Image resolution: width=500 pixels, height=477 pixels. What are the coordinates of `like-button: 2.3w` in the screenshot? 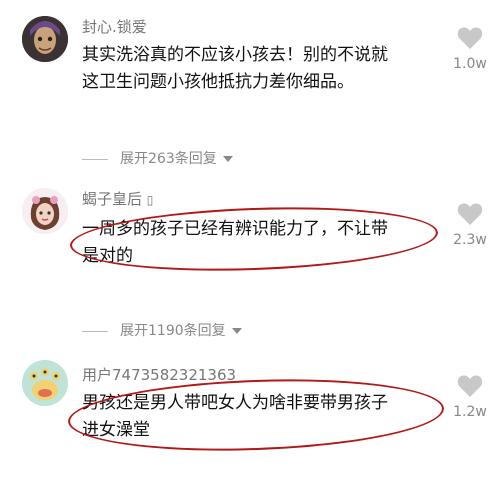 It's located at (470, 225).